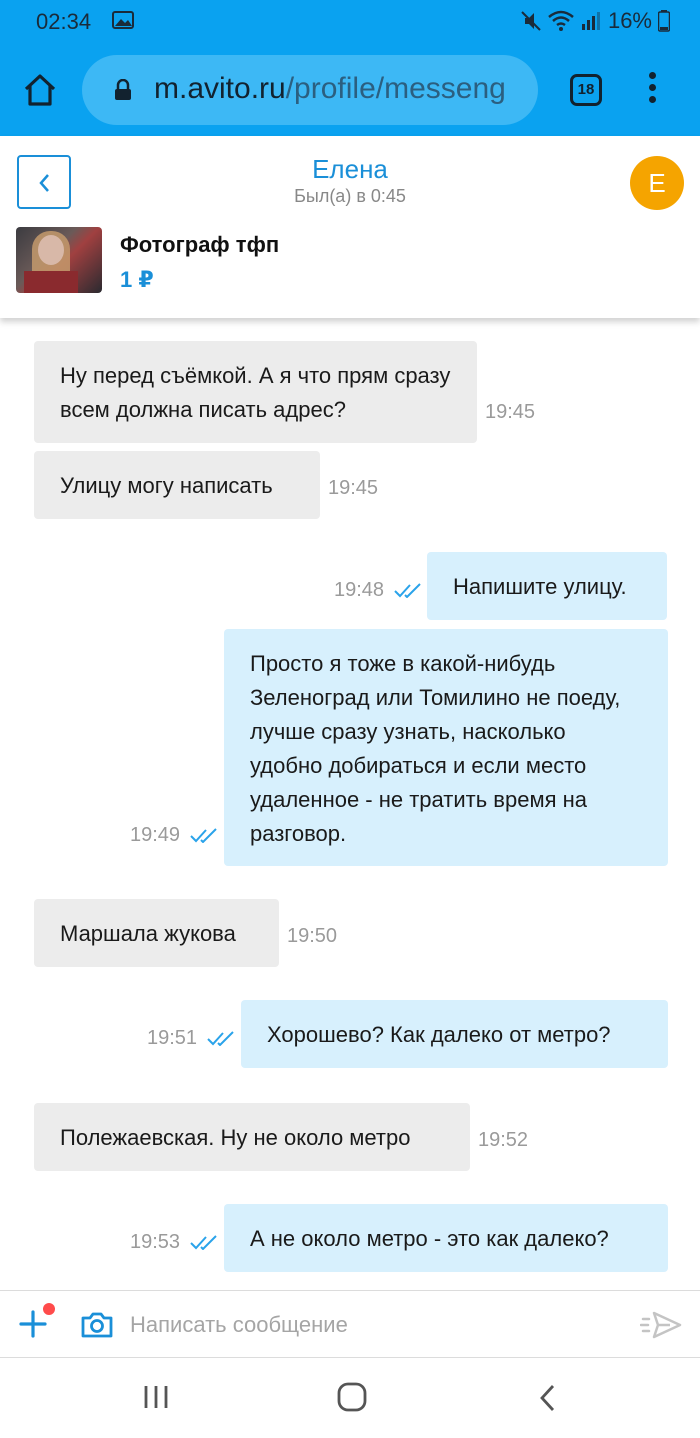 The height and width of the screenshot is (1438, 700). I want to click on status-icons: 16%, so click(595, 21).